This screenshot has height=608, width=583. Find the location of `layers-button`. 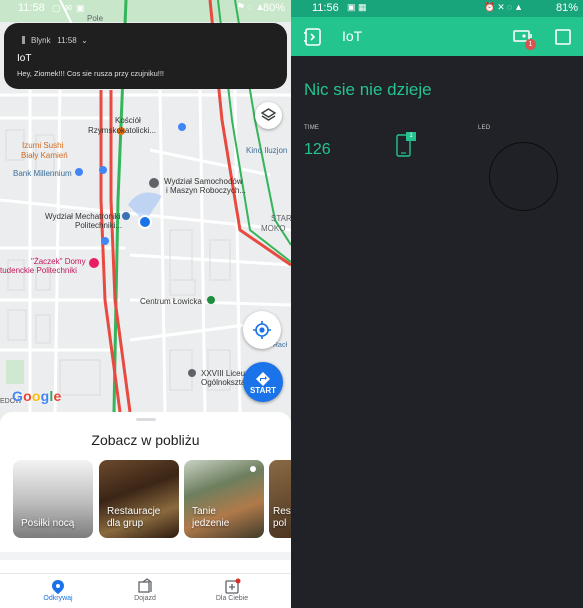

layers-button is located at coordinates (268, 115).